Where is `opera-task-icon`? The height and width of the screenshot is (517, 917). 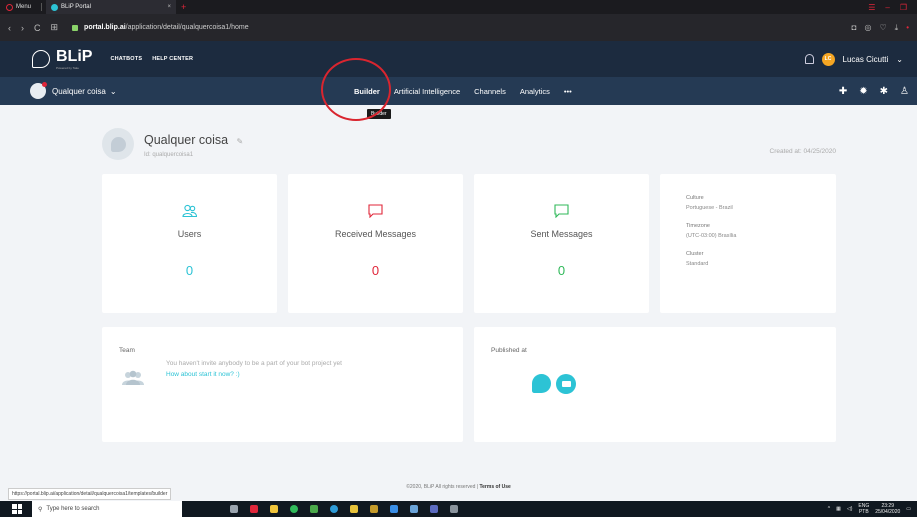 opera-task-icon is located at coordinates (254, 509).